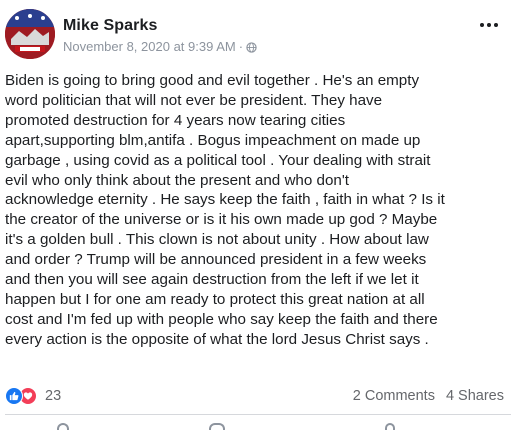 This screenshot has width=516, height=430. I want to click on avatar, so click(30, 34).